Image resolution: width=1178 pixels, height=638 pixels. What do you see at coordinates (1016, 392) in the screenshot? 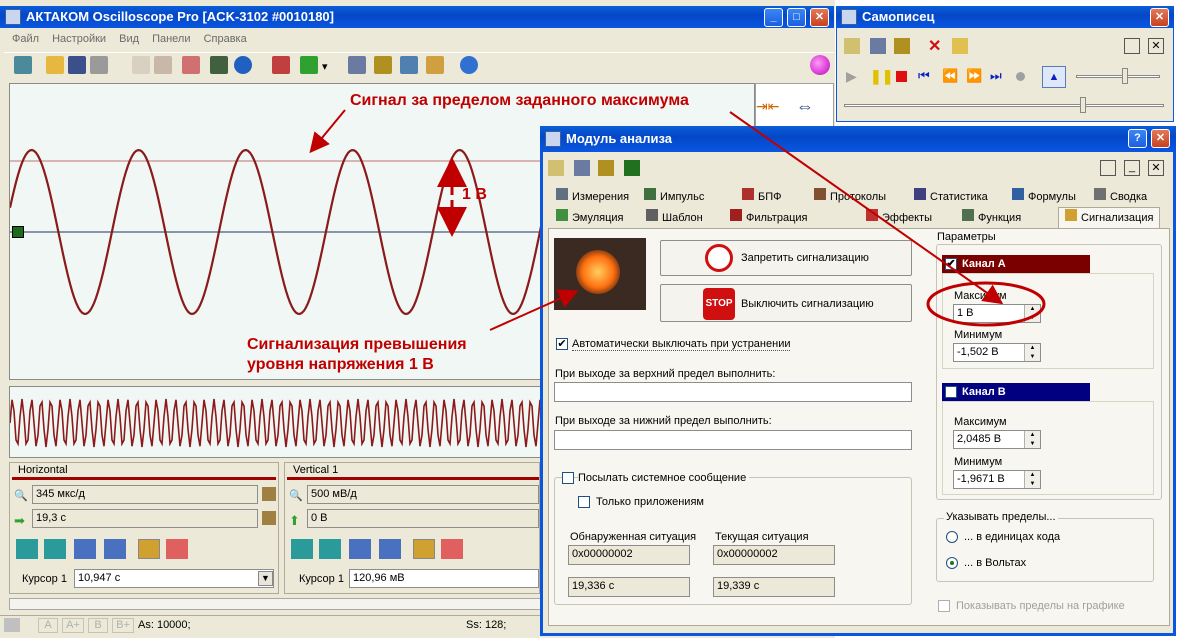
I see `channel-b-header: Канал B` at bounding box center [1016, 392].